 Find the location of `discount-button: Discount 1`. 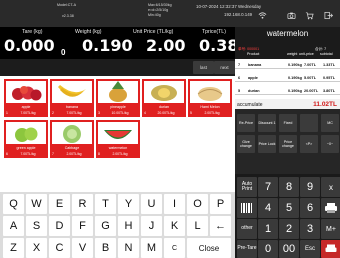

discount-button: Discount 1 is located at coordinates (267, 123).